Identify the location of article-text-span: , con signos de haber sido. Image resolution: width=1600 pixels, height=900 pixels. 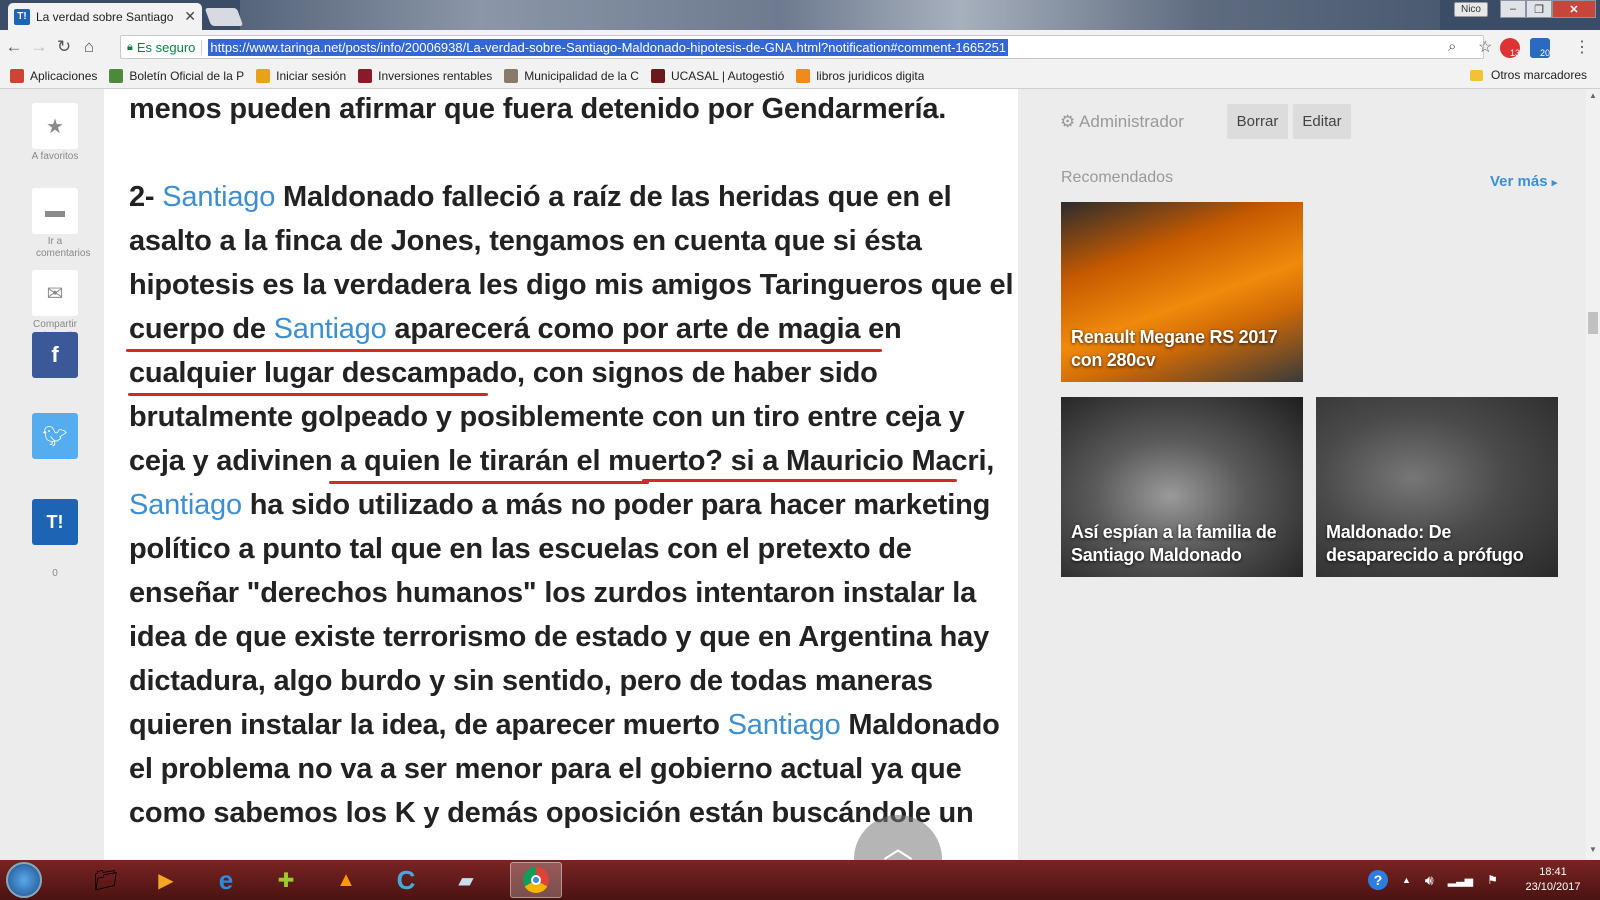
(697, 373).